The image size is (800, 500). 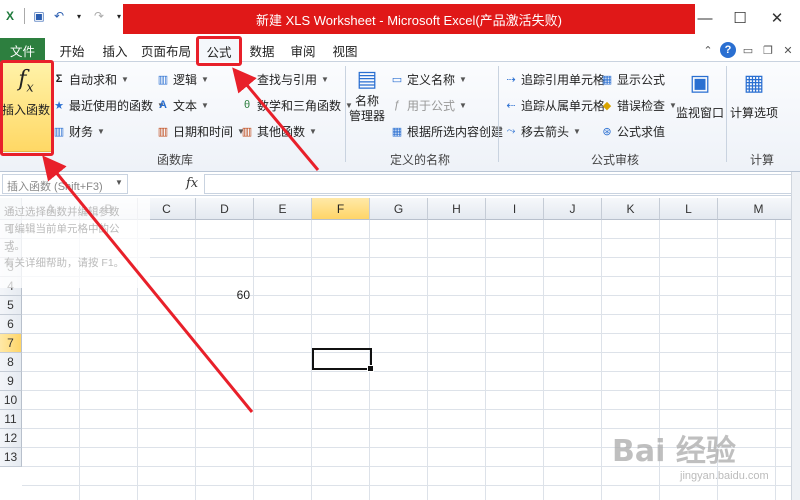 I want to click on vertical-scrollbar, so click(x=795, y=336).